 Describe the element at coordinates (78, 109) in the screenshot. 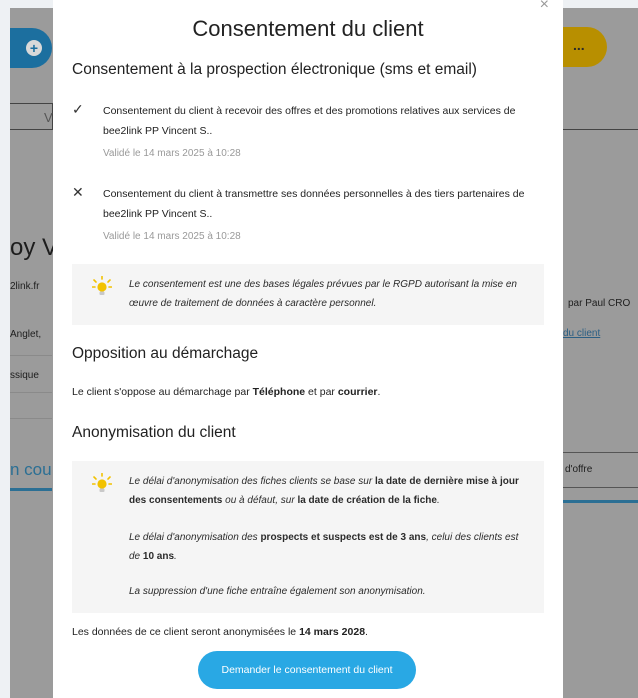

I see `check-icon: ✓` at that location.